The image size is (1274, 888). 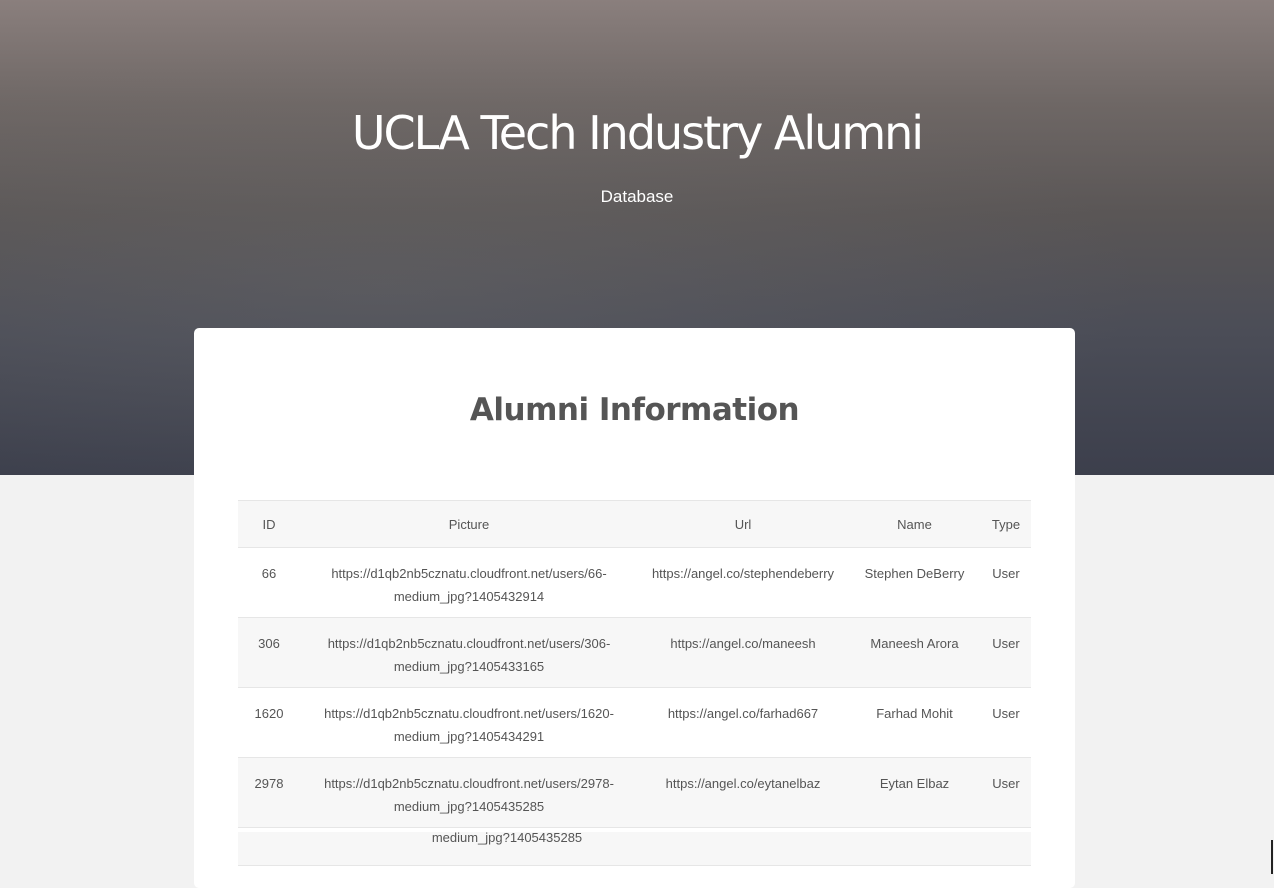 What do you see at coordinates (269, 582) in the screenshot?
I see `cell-id: 66` at bounding box center [269, 582].